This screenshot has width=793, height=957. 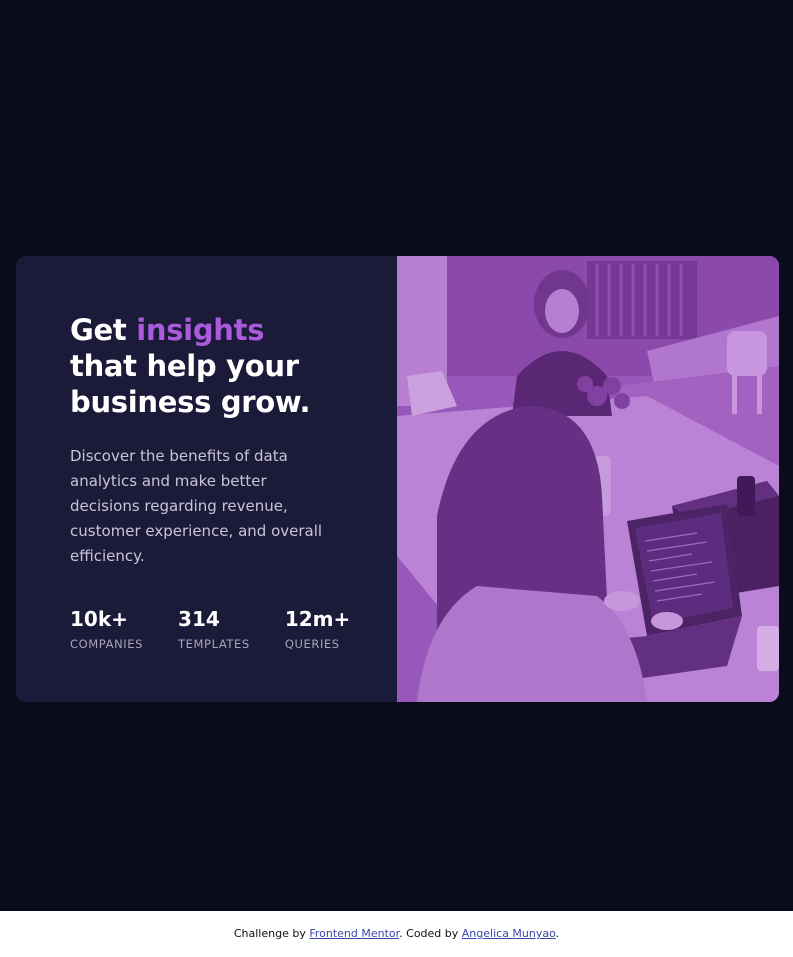 I want to click on heading-accent-word: insights, so click(x=200, y=330).